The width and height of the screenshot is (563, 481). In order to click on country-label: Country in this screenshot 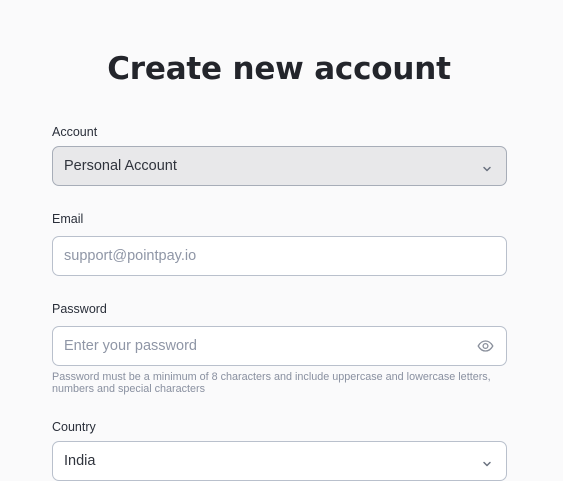, I will do `click(74, 427)`.